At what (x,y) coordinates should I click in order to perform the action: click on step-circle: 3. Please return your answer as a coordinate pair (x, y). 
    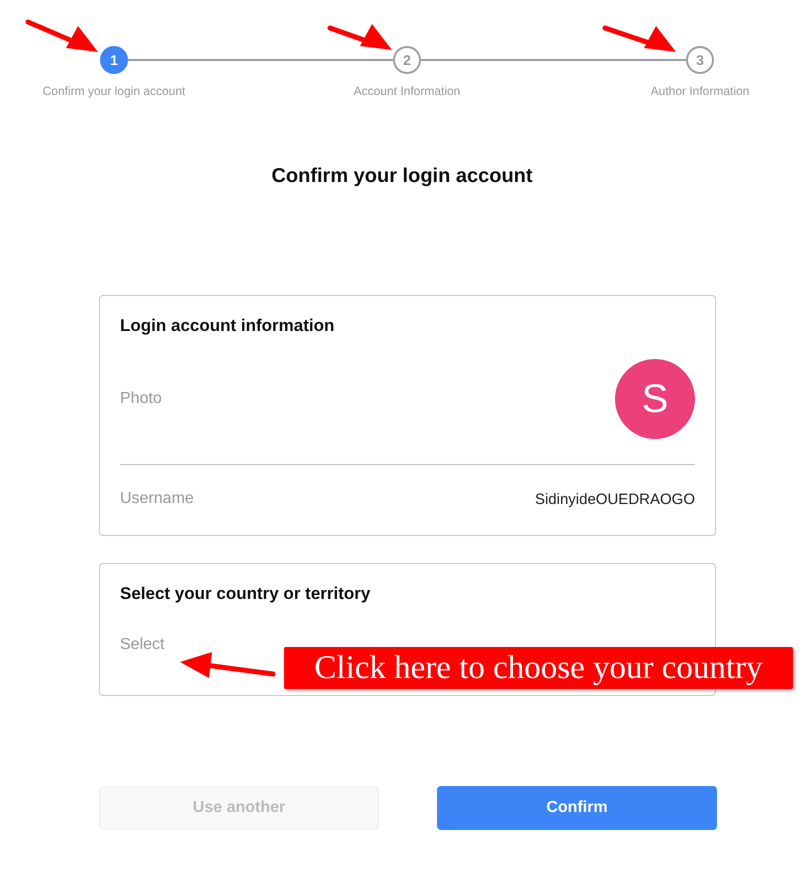
    Looking at the image, I should click on (700, 60).